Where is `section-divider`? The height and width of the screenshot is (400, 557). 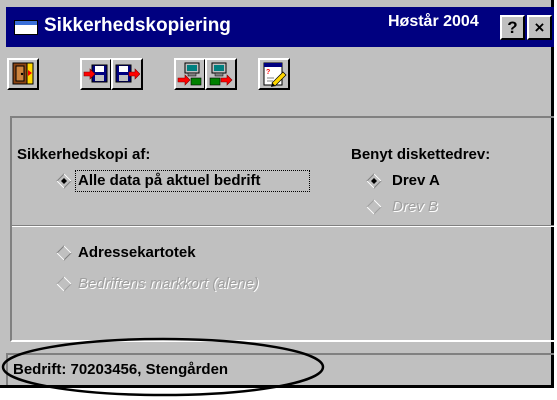 section-divider is located at coordinates (283, 226).